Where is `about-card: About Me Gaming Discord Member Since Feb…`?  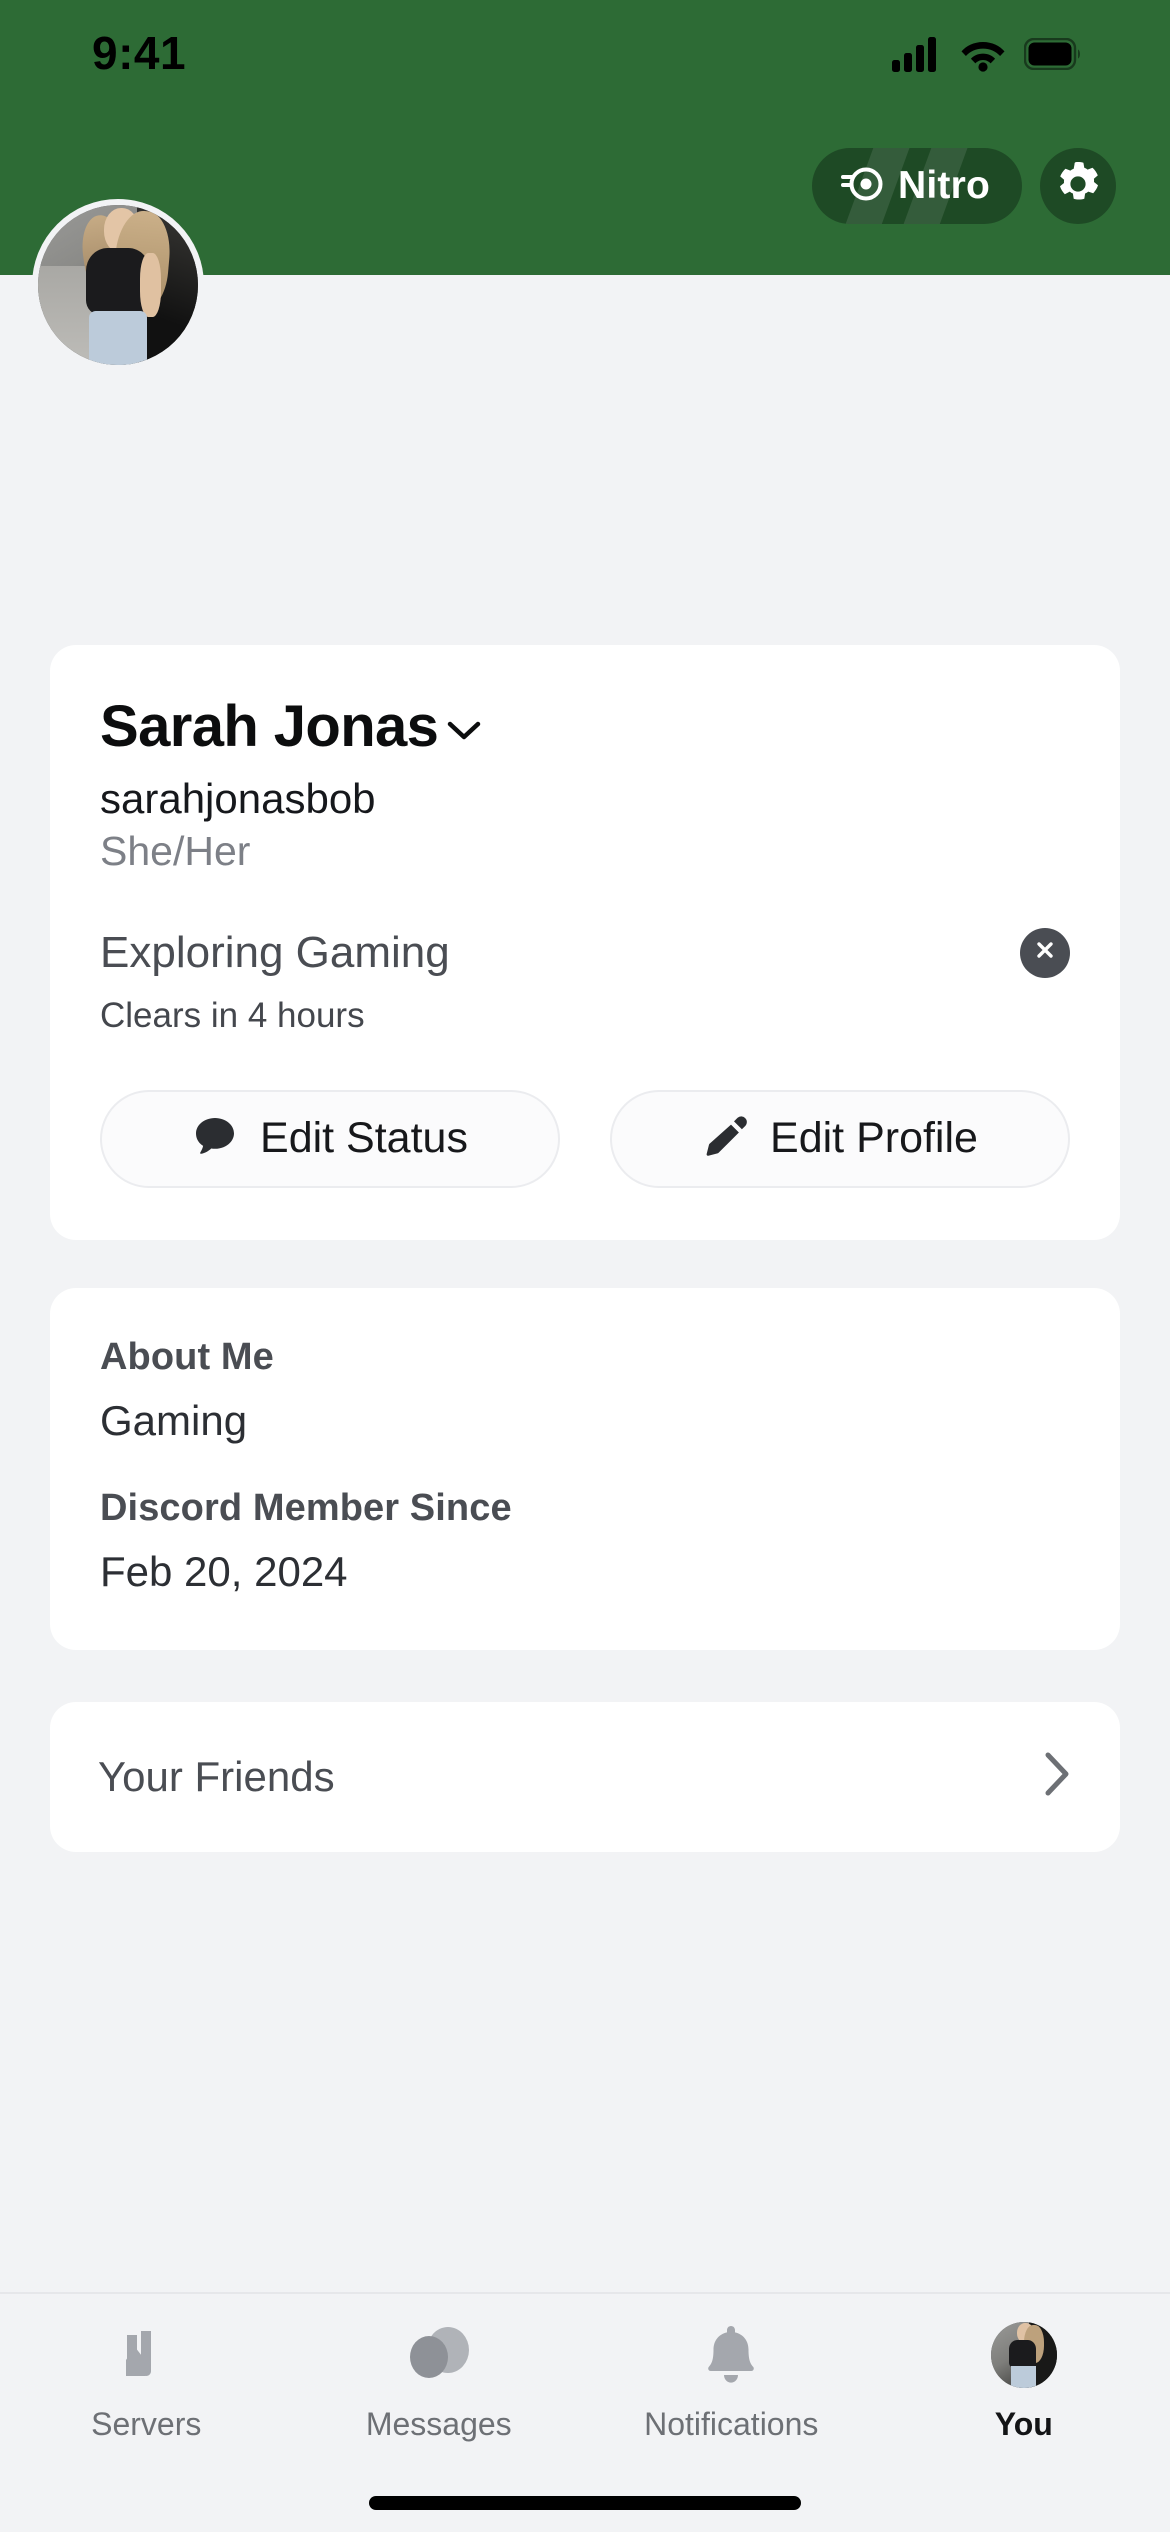 about-card: About Me Gaming Discord Member Since Feb… is located at coordinates (585, 1468).